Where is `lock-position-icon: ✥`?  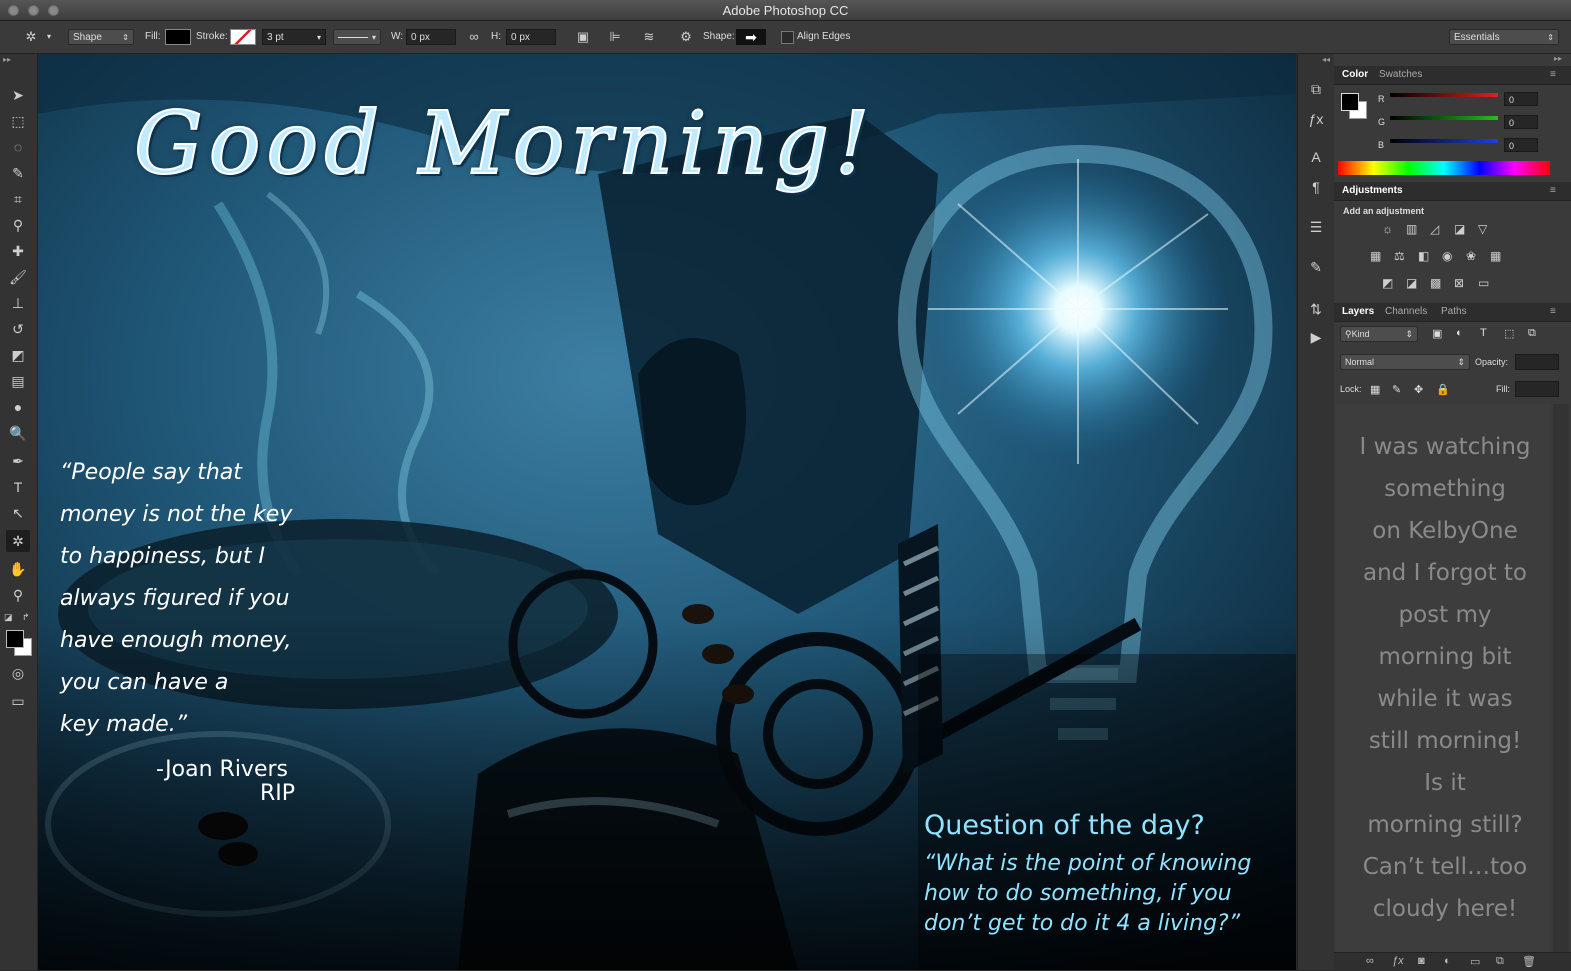 lock-position-icon: ✥ is located at coordinates (1418, 389).